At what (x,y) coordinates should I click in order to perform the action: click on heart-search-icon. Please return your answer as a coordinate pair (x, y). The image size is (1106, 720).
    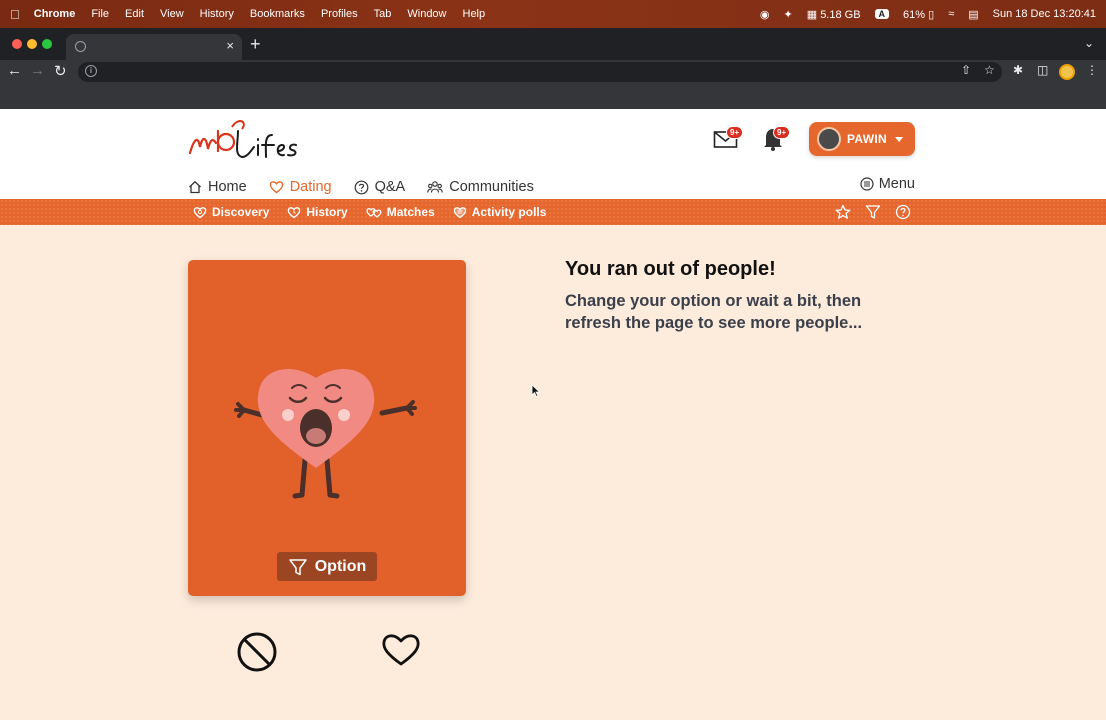
    Looking at the image, I should click on (200, 212).